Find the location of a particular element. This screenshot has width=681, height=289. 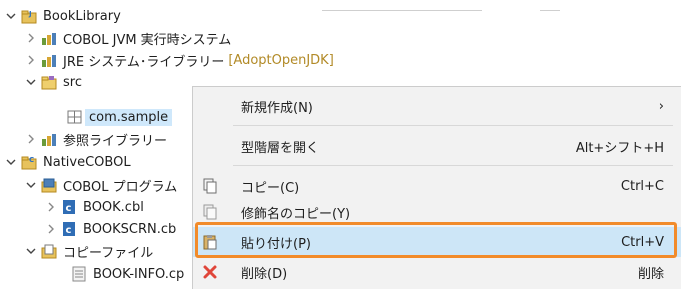

tree-item-label: COBOL プログラム is located at coordinates (120, 187).